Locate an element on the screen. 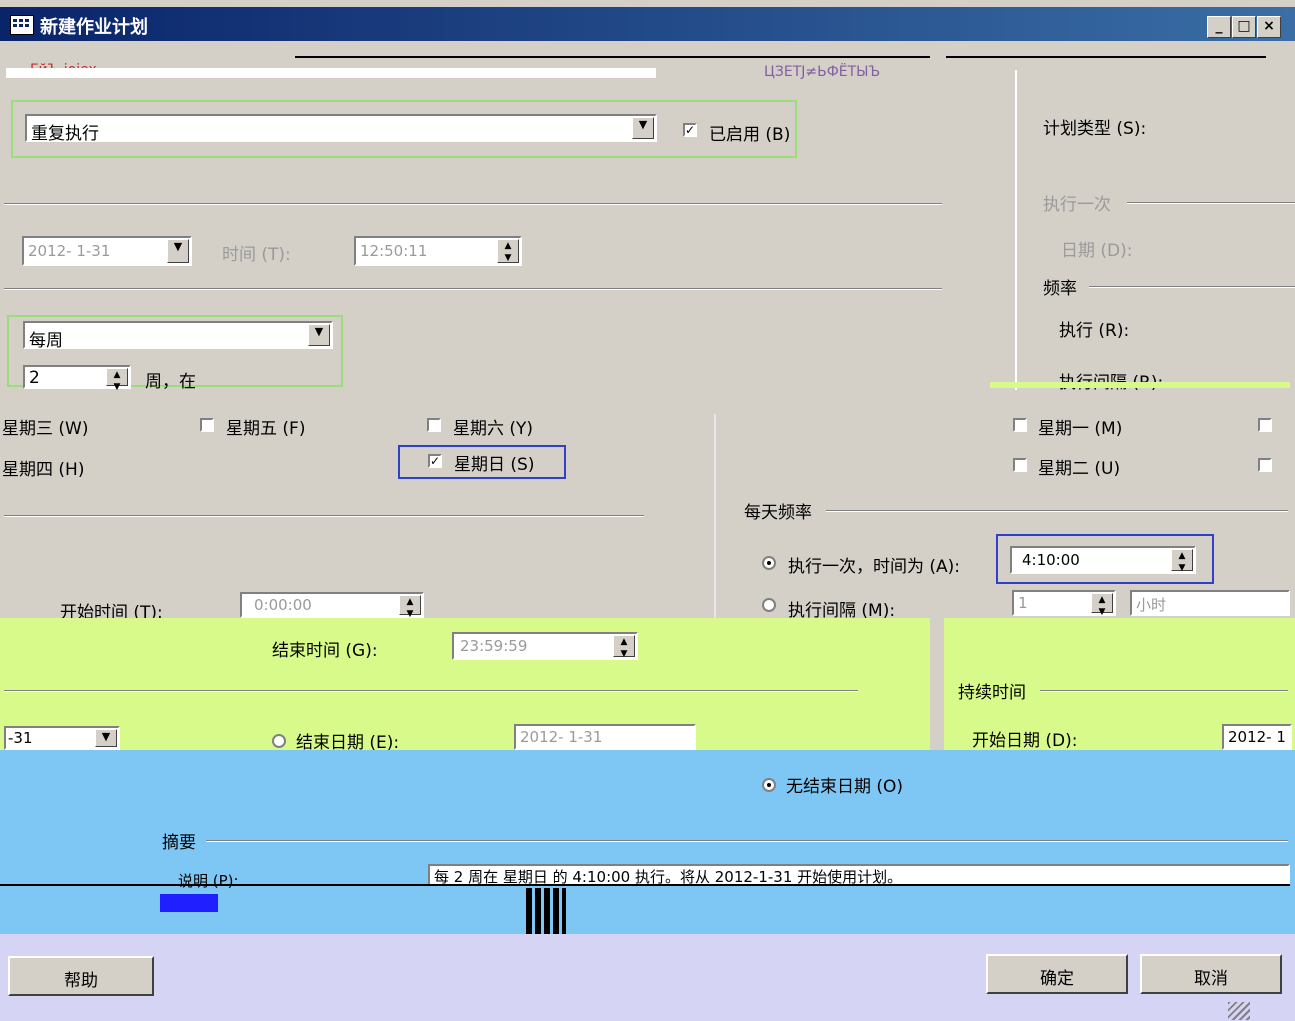 The width and height of the screenshot is (1295, 1021). left-date-value: -31 is located at coordinates (20, 738).